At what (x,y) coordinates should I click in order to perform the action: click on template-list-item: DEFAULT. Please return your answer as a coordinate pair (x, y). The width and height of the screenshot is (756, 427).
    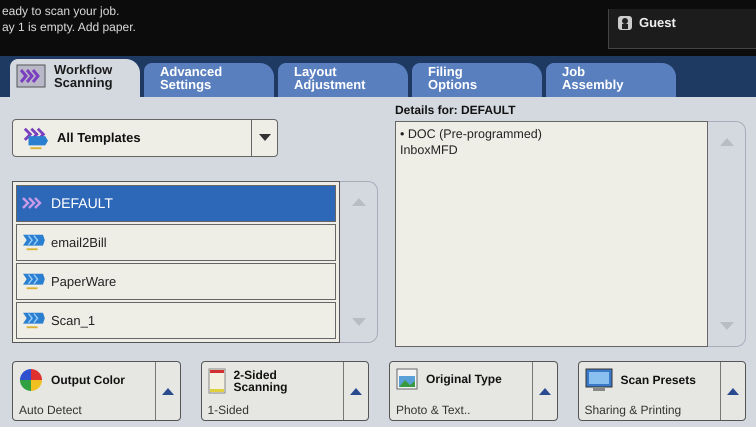
    Looking at the image, I should click on (176, 203).